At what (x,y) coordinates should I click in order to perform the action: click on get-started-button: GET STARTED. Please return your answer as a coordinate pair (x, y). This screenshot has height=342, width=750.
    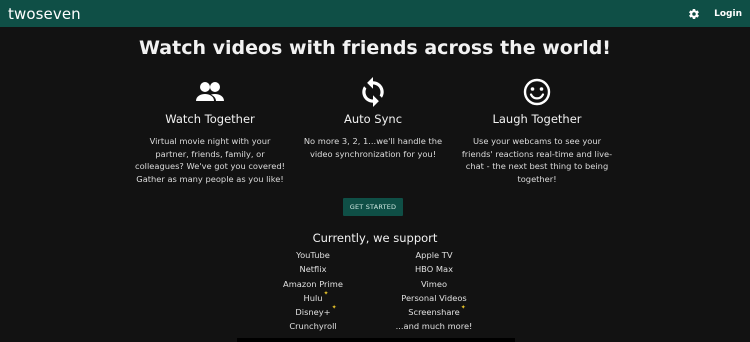
    Looking at the image, I should click on (373, 207).